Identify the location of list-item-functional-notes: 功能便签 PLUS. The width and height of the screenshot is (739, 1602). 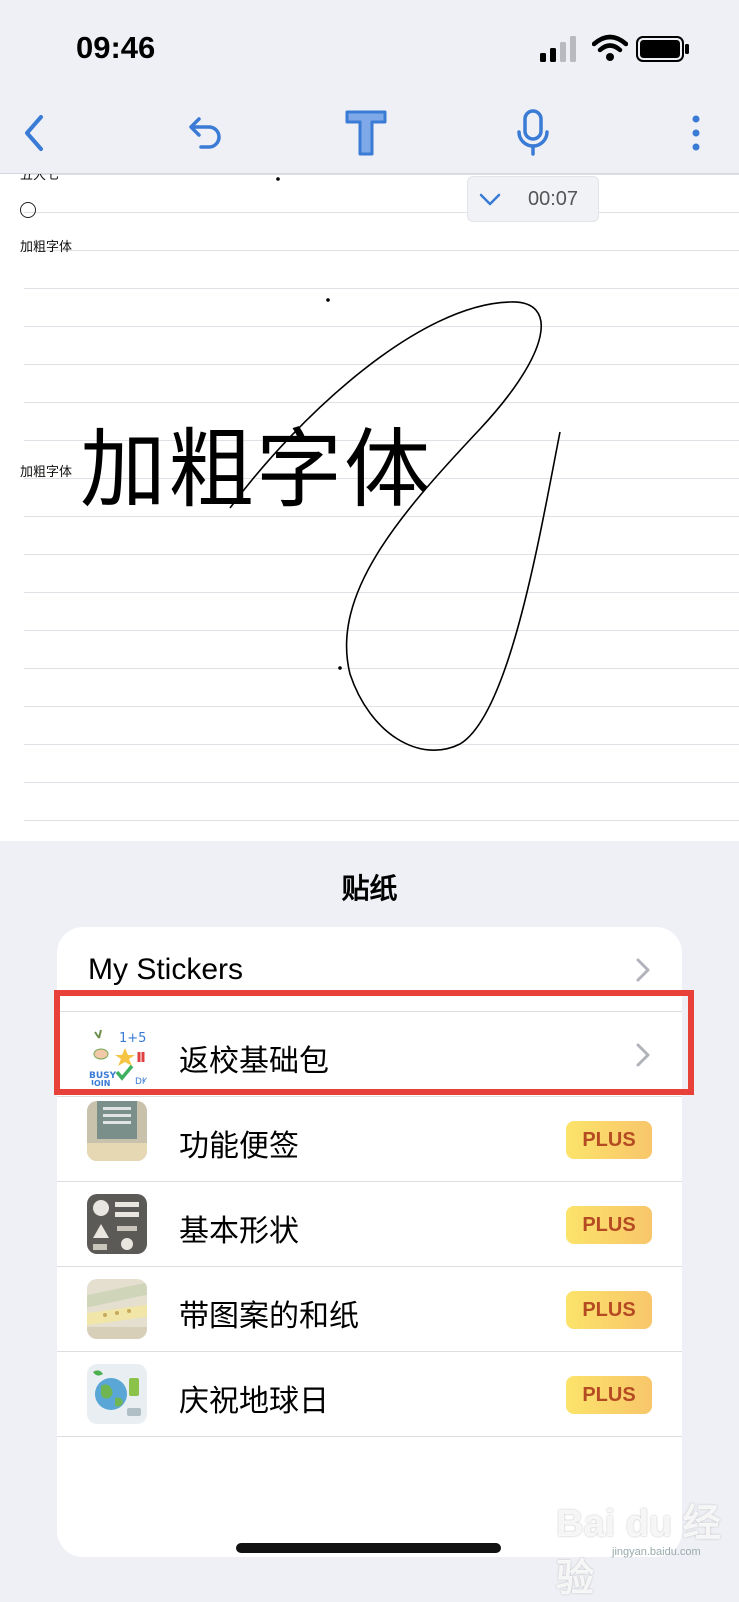
(369, 1139).